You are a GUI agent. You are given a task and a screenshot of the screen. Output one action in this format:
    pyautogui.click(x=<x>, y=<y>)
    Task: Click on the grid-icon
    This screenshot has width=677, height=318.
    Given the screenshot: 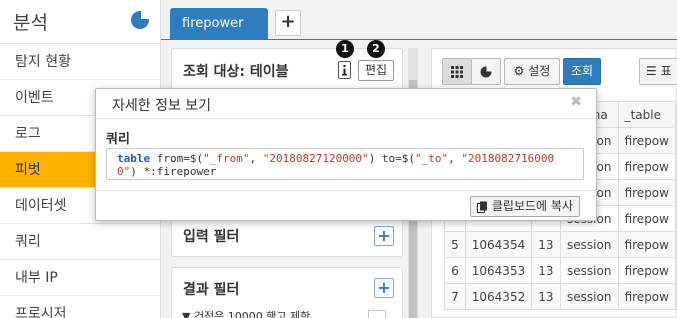 What is the action you would take?
    pyautogui.click(x=457, y=72)
    